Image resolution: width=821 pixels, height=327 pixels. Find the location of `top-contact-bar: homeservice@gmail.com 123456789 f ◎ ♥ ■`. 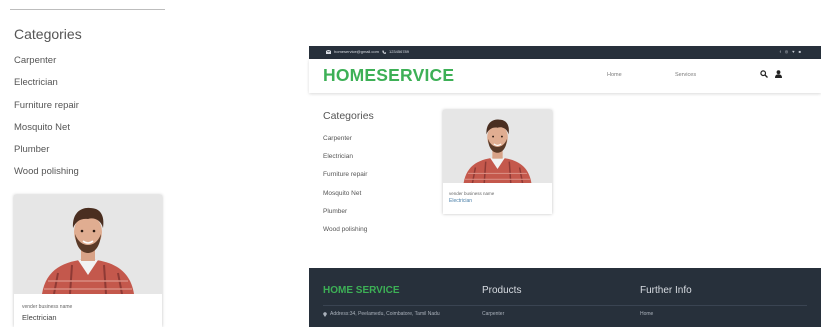

top-contact-bar: homeservice@gmail.com 123456789 f ◎ ♥ ■ is located at coordinates (565, 52).